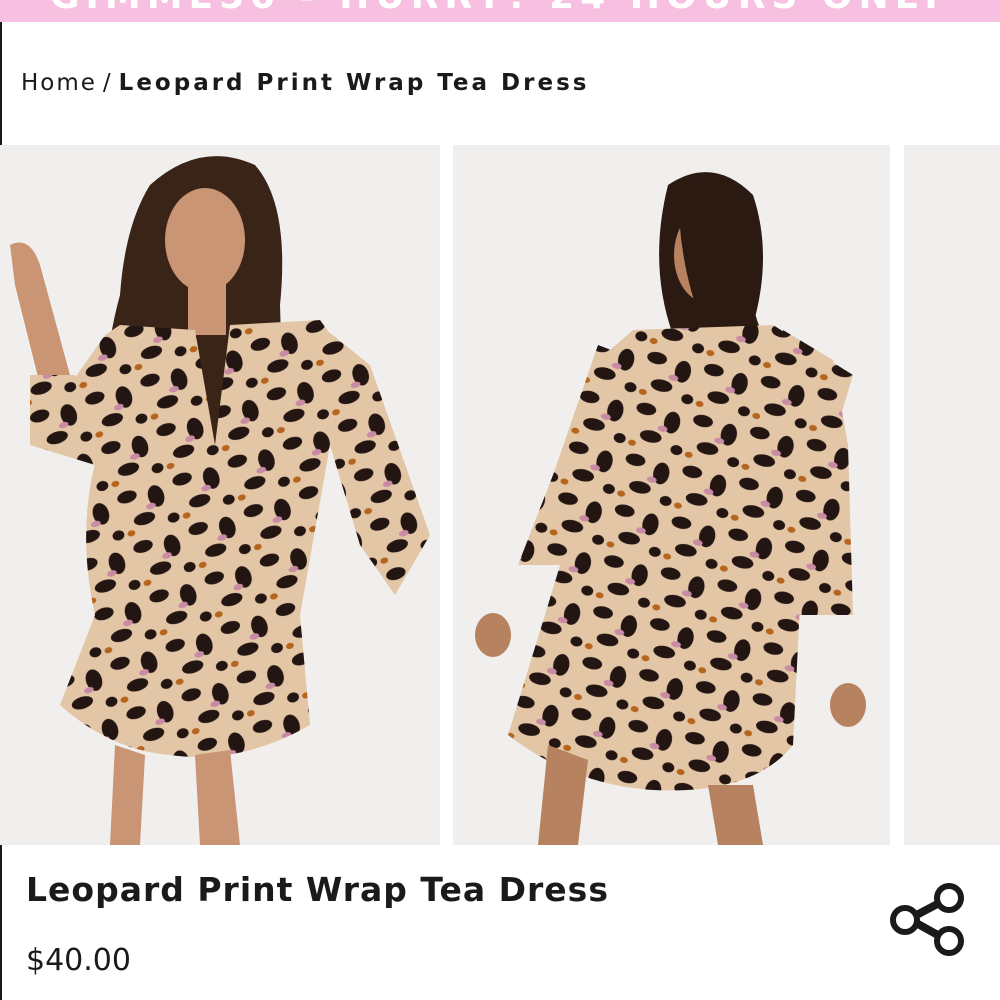 The width and height of the screenshot is (1000, 1000). Describe the element at coordinates (59, 83) in the screenshot. I see `breadcrumb-home-link: Home` at that location.